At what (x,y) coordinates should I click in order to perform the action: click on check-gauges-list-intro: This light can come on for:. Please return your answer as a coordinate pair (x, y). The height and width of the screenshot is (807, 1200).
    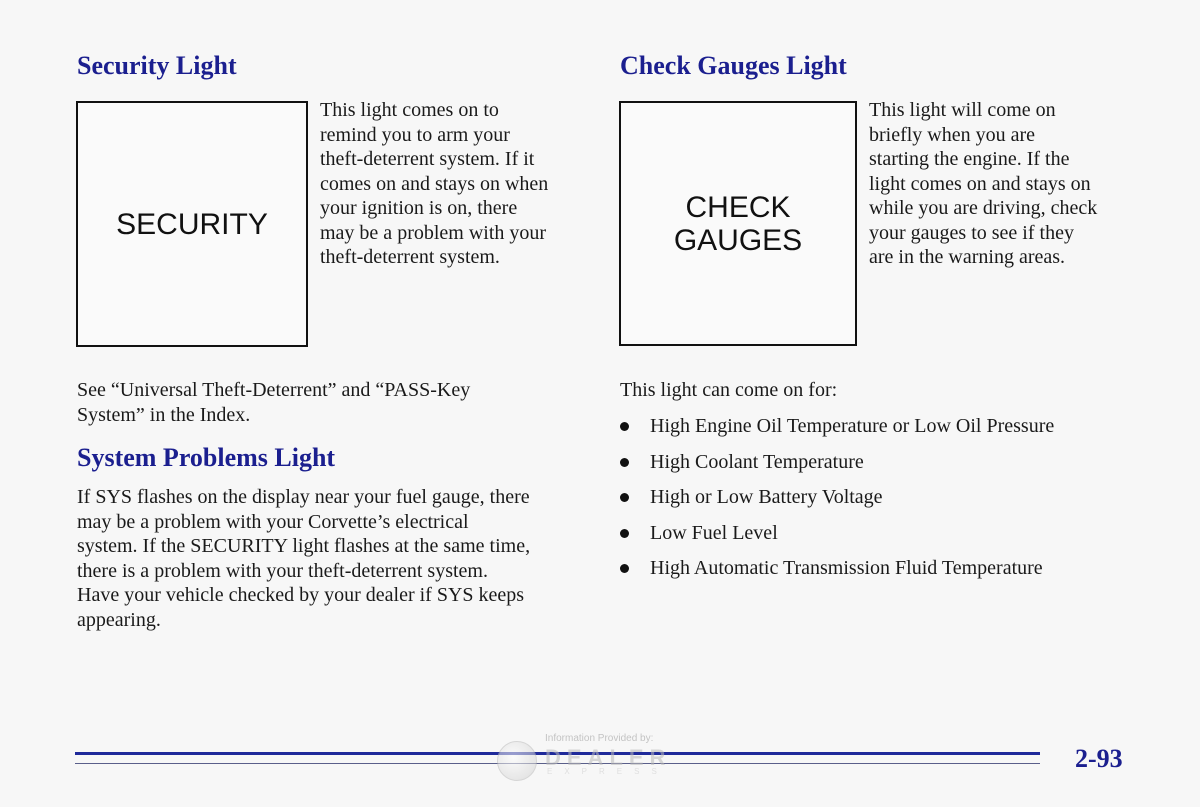
    Looking at the image, I should click on (729, 390).